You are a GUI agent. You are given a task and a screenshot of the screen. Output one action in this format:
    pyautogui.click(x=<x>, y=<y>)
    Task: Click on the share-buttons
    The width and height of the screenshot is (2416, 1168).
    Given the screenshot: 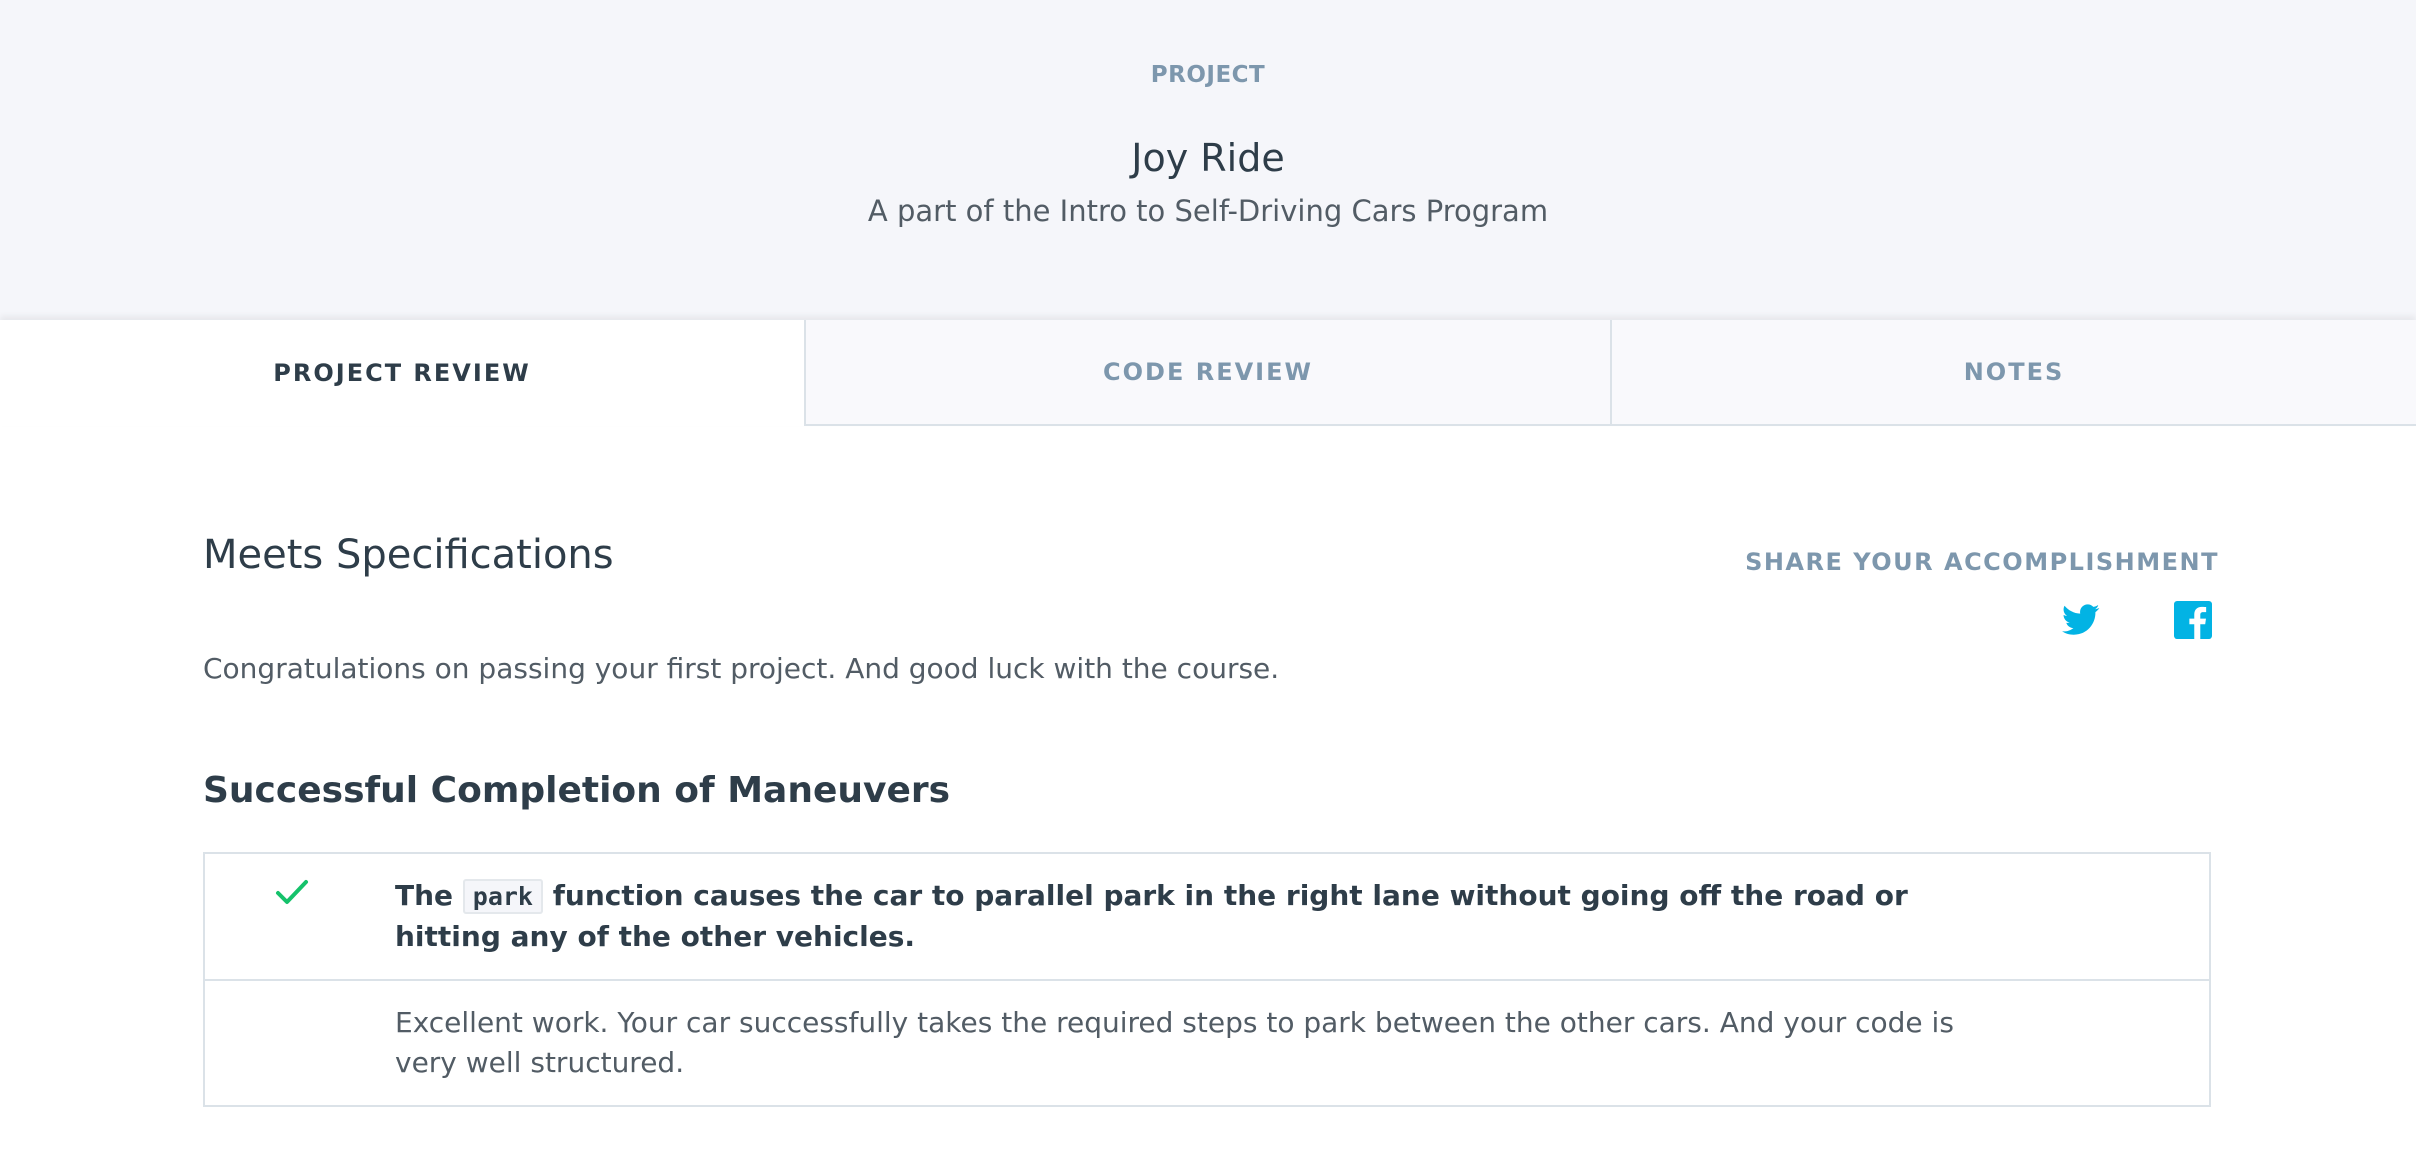 What is the action you would take?
    pyautogui.click(x=2137, y=620)
    